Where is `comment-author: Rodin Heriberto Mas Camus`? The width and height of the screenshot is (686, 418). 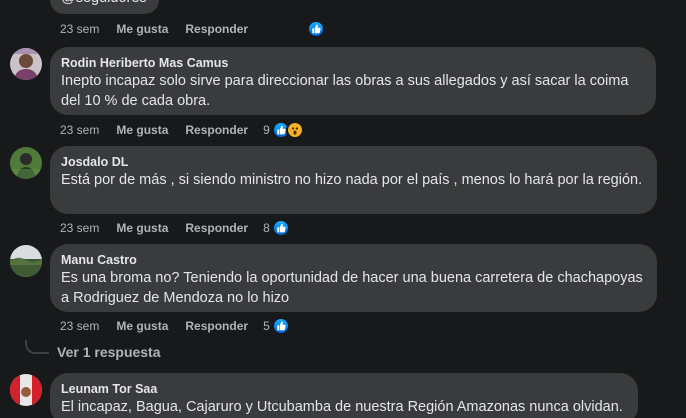
comment-author: Rodin Heriberto Mas Camus is located at coordinates (352, 63).